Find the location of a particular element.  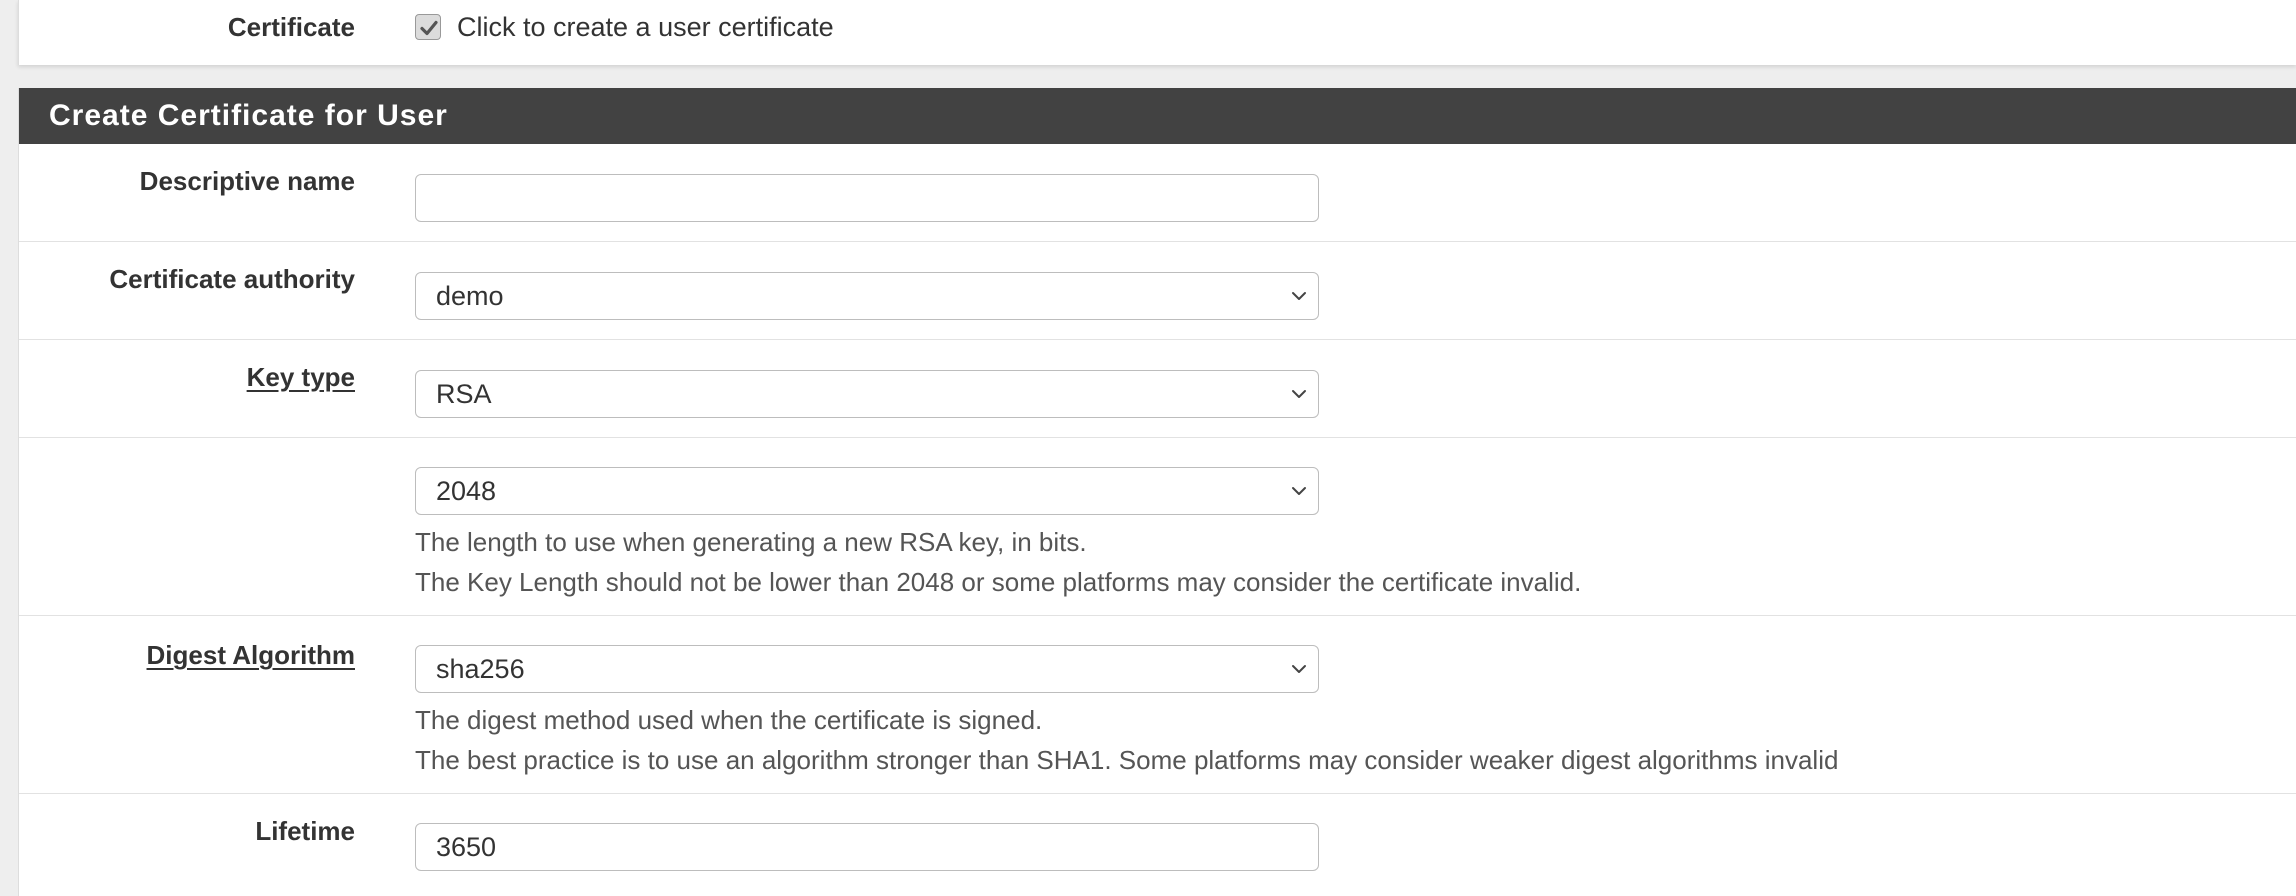

certificate-checkbox-label: Click to create a user certificate is located at coordinates (645, 27).